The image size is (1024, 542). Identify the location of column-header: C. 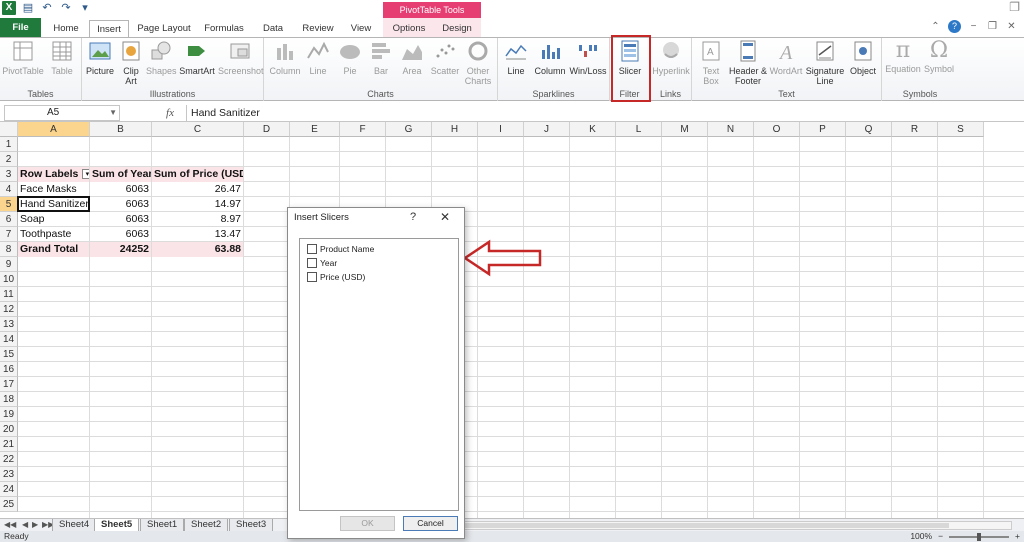
(198, 129).